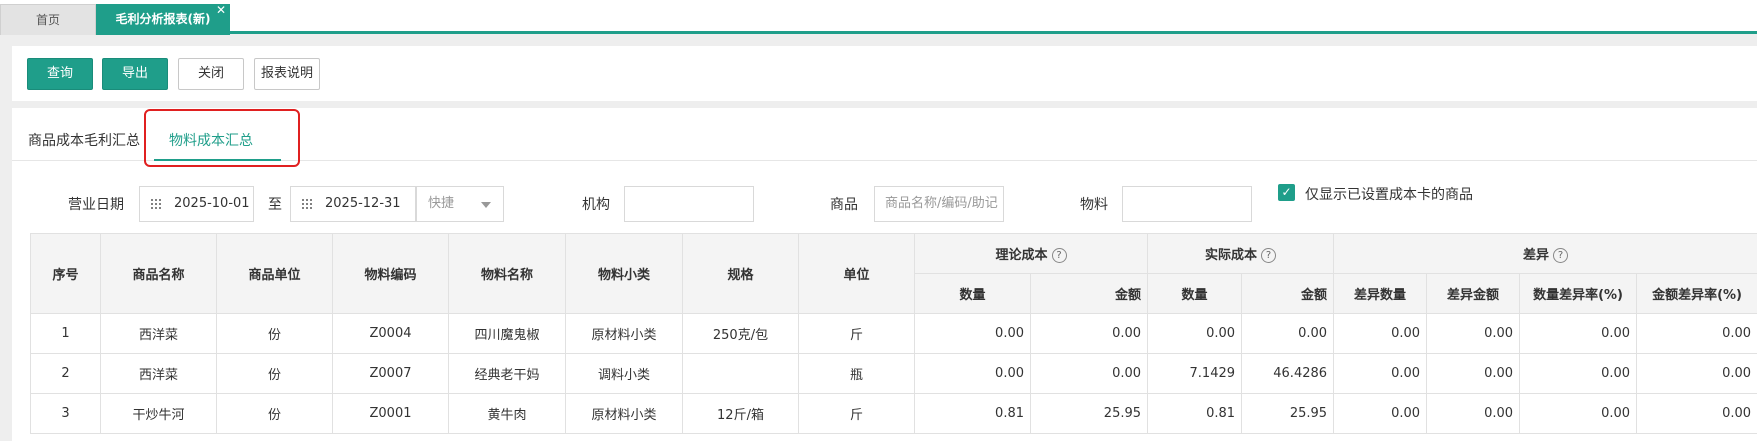  What do you see at coordinates (1536, 255) in the screenshot?
I see `diff-label: 差异` at bounding box center [1536, 255].